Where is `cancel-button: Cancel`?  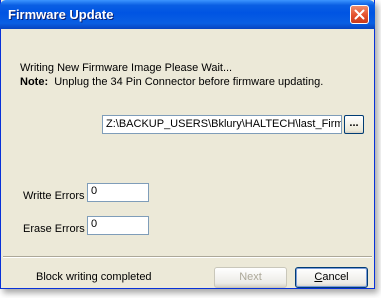
cancel-button: Cancel is located at coordinates (331, 277).